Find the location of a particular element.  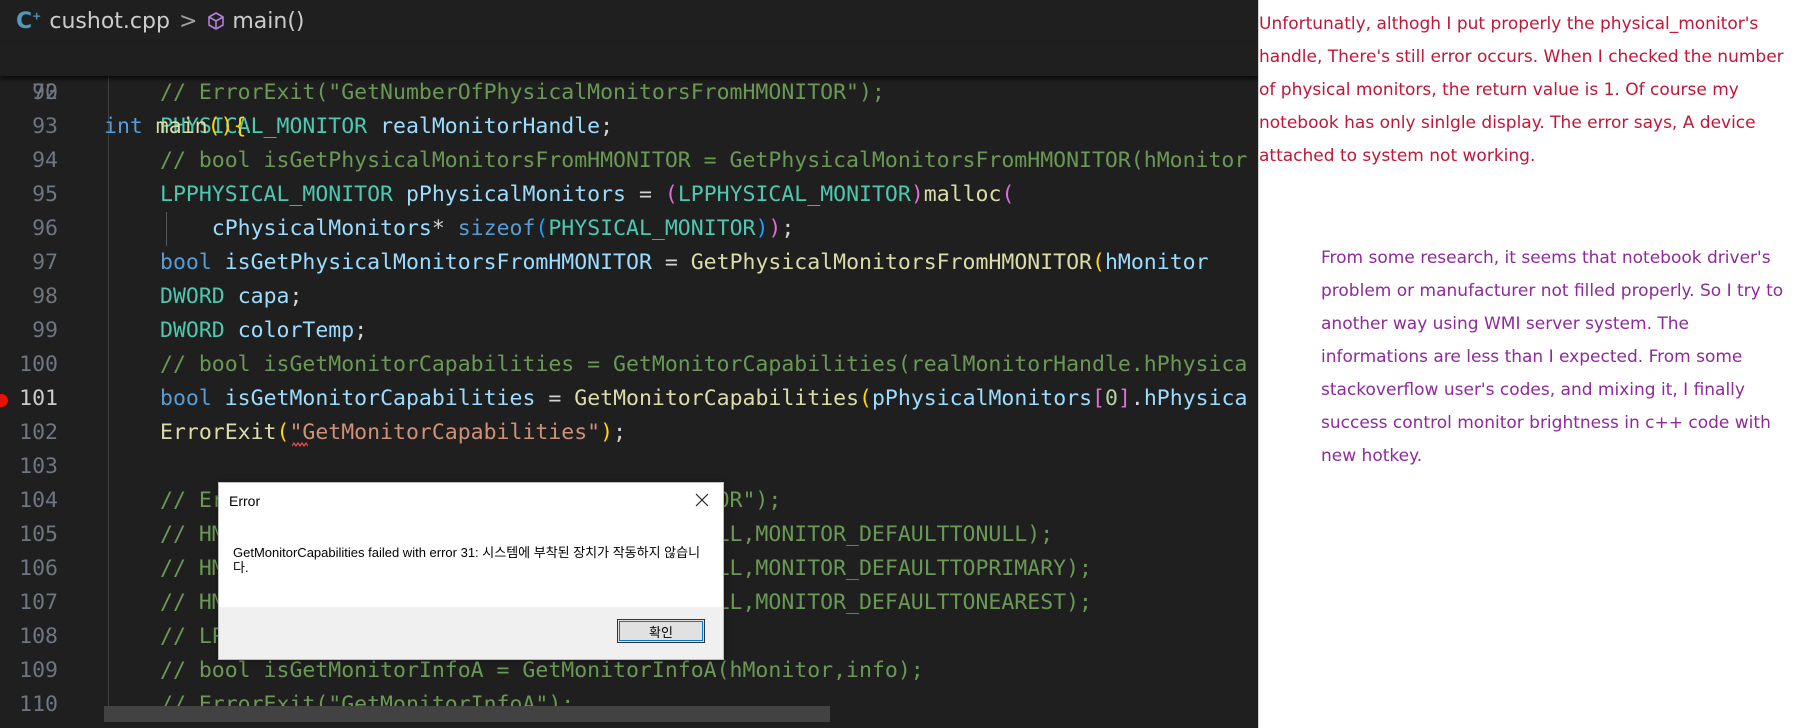

line-number: 96 is located at coordinates (45, 228).